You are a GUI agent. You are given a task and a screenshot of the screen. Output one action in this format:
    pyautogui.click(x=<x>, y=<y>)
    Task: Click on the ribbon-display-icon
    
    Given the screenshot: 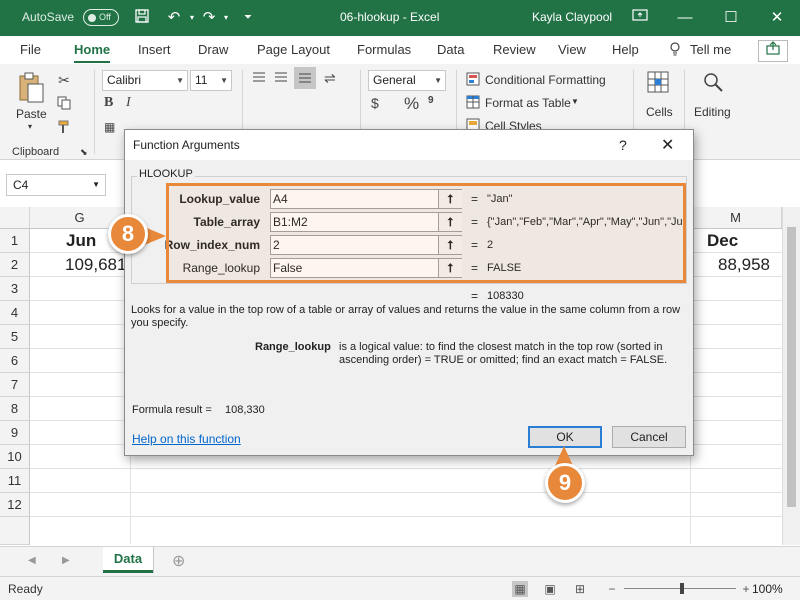 What is the action you would take?
    pyautogui.click(x=640, y=18)
    